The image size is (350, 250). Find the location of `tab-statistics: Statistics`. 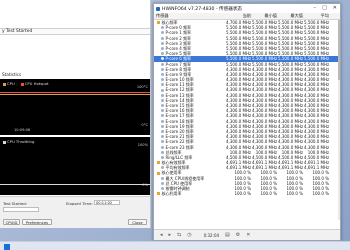

tab-statistics: Statistics is located at coordinates (11, 74).